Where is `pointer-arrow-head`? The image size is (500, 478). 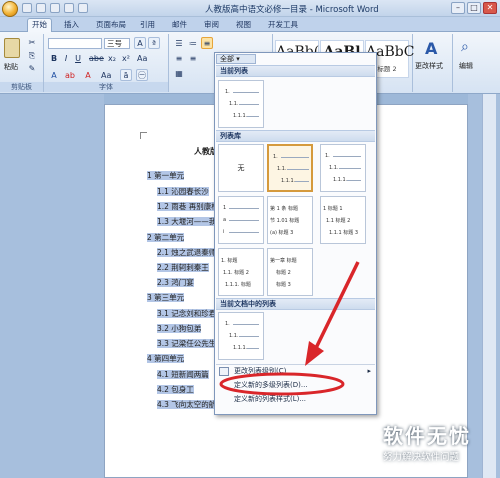 pointer-arrow-head is located at coordinates (314, 353).